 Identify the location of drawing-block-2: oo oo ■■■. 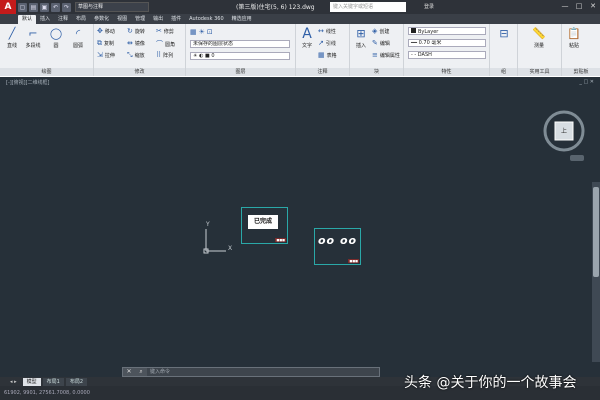
(337, 246).